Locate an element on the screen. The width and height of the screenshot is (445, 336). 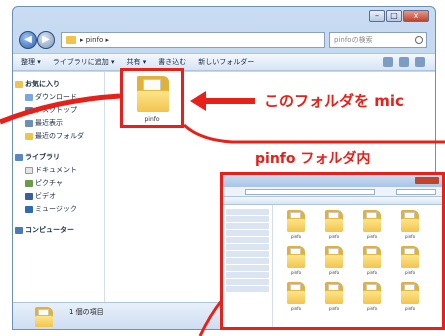
nav-item-pictures: ピクチャ is located at coordinates (58, 183).